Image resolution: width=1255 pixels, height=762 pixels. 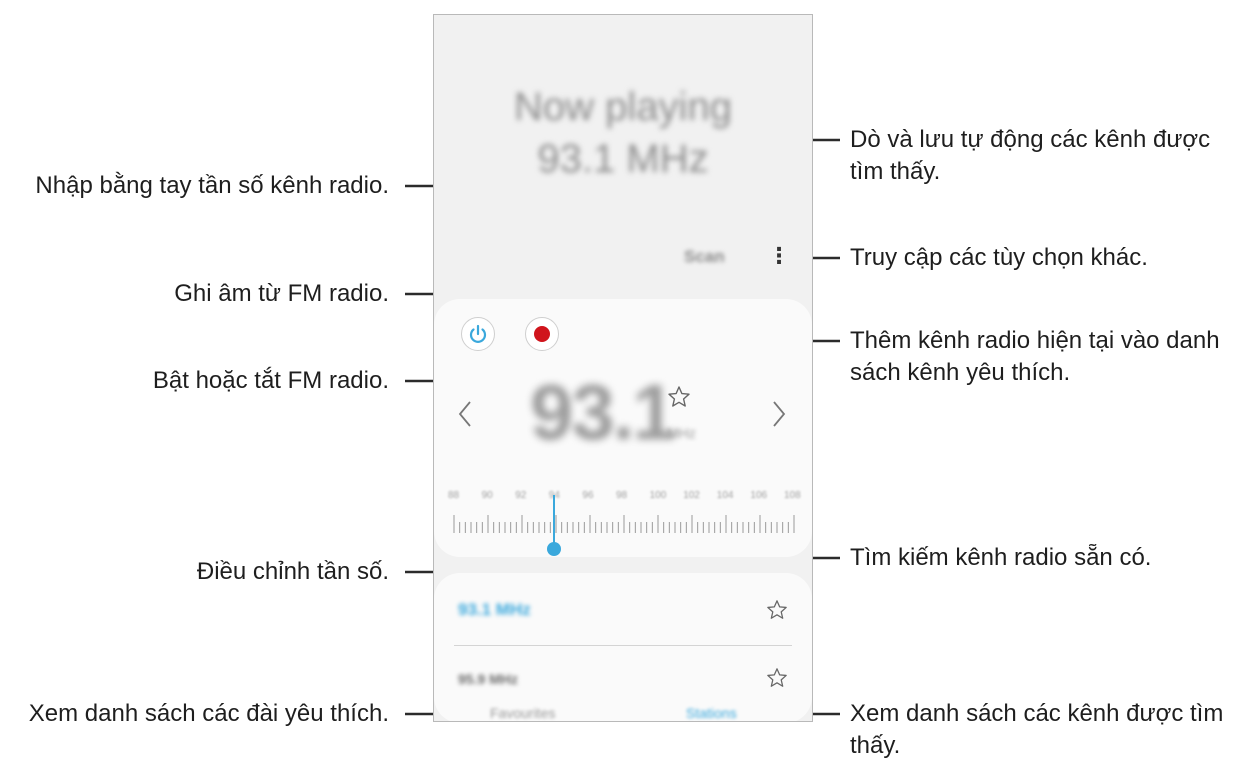 I want to click on callout-scan-line2: tìm thấy., so click(x=895, y=171).